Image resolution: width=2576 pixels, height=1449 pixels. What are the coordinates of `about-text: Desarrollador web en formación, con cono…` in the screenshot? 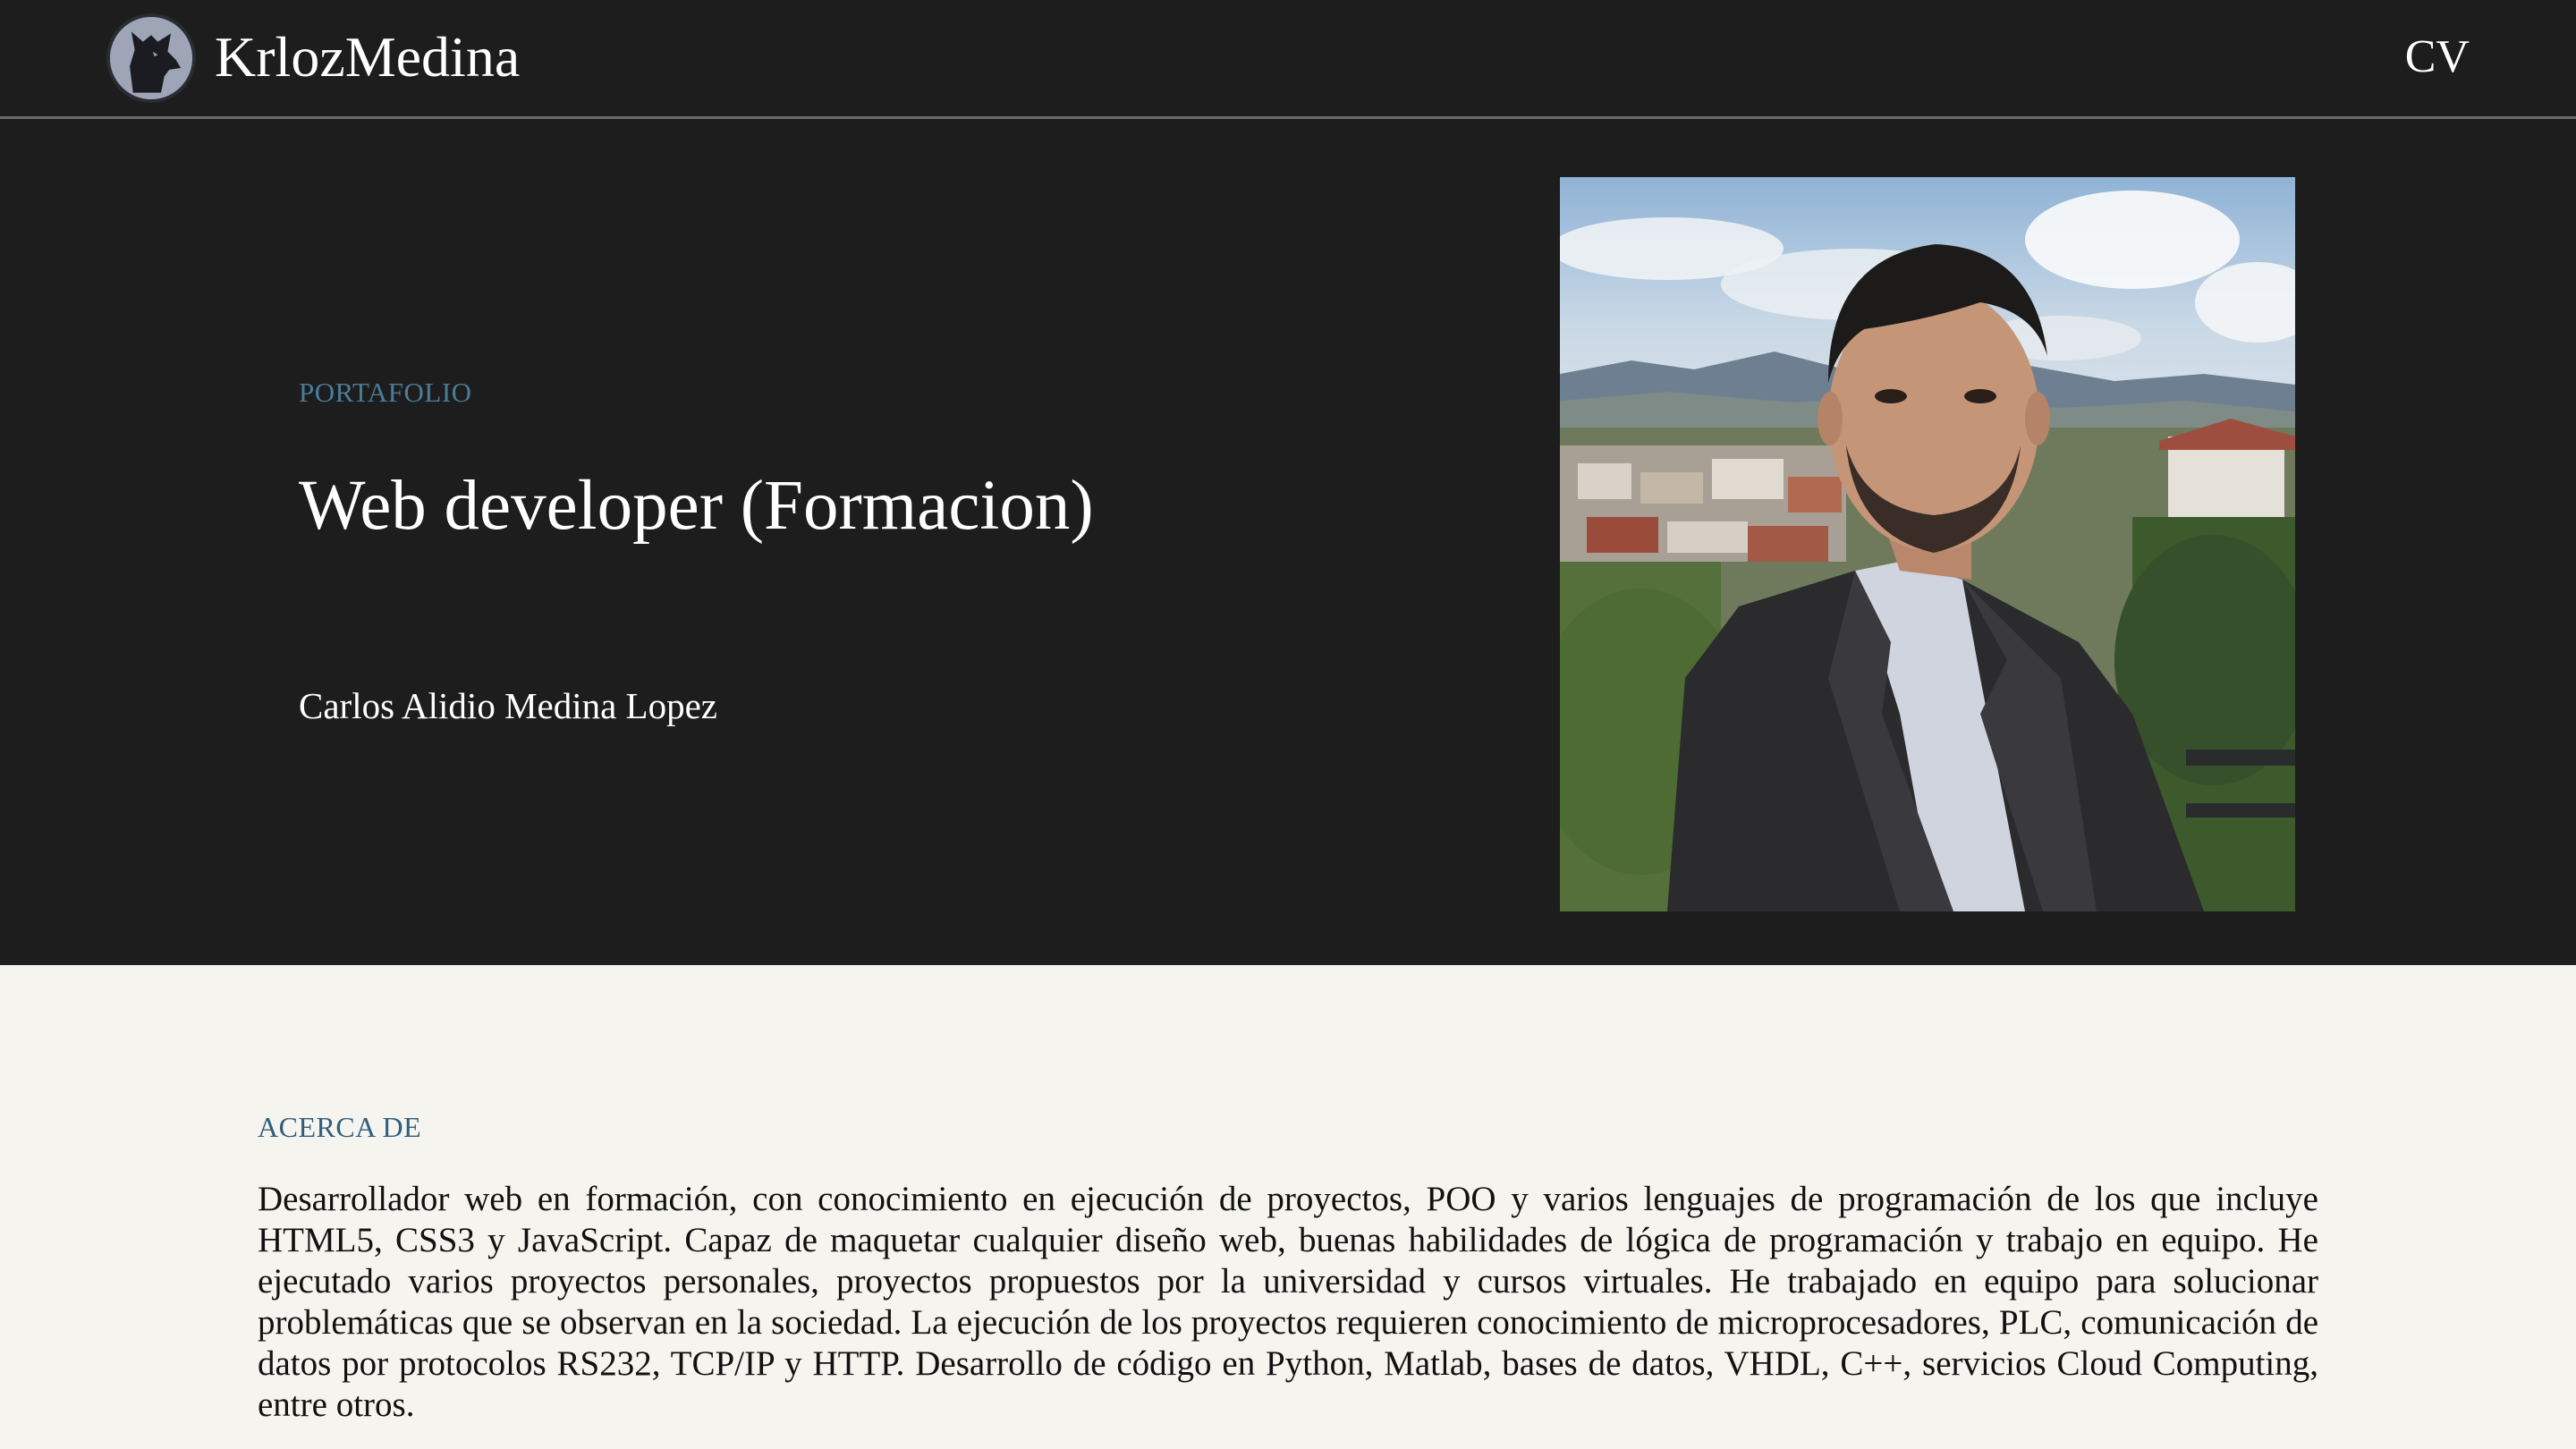 It's located at (1288, 1302).